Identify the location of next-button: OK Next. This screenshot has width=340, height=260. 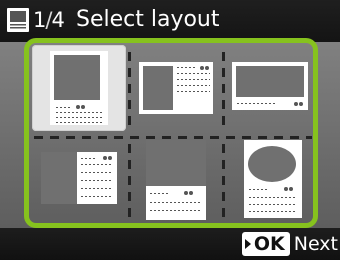
(290, 244).